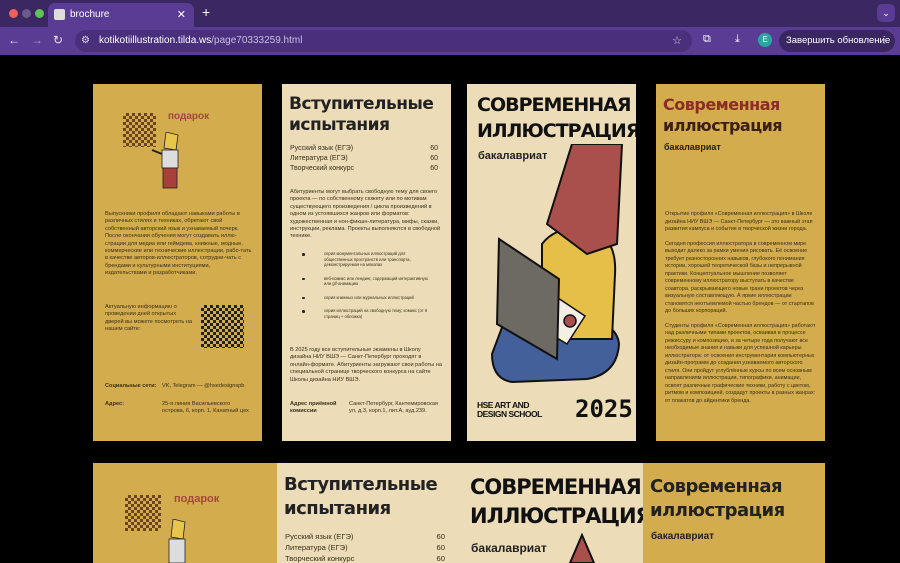 This screenshot has height=563, width=900. What do you see at coordinates (13, 13) in the screenshot?
I see `close-window-button` at bounding box center [13, 13].